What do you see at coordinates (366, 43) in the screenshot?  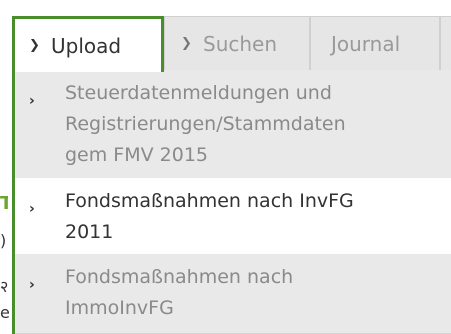 I see `tab-journal-label: Journal` at bounding box center [366, 43].